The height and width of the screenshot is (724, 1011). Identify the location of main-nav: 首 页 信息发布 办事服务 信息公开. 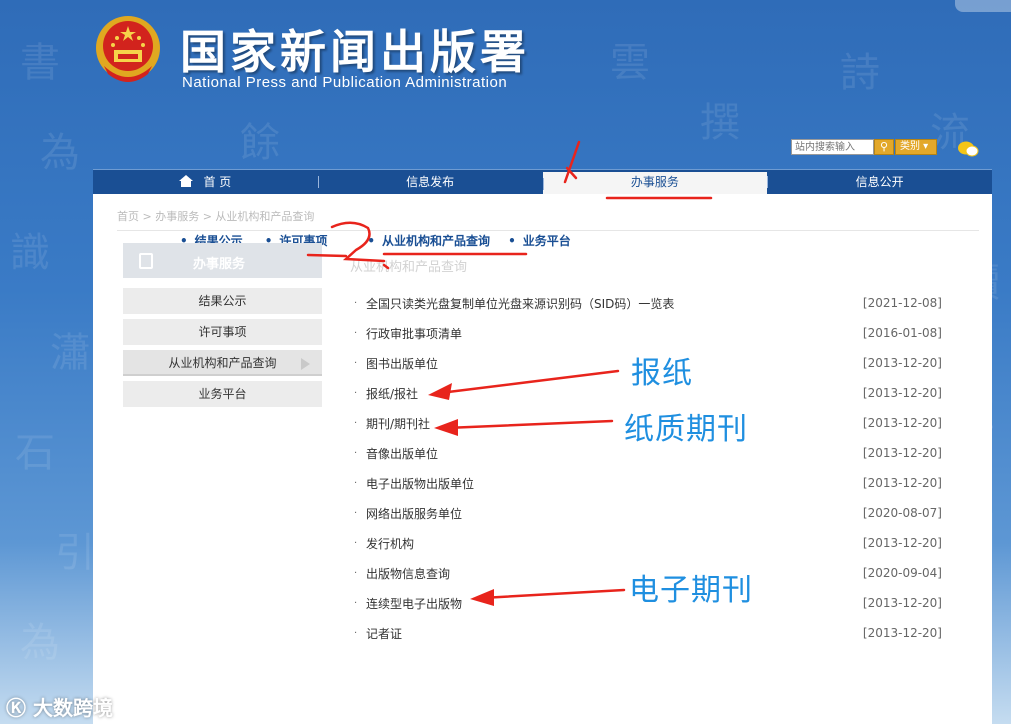
(542, 181).